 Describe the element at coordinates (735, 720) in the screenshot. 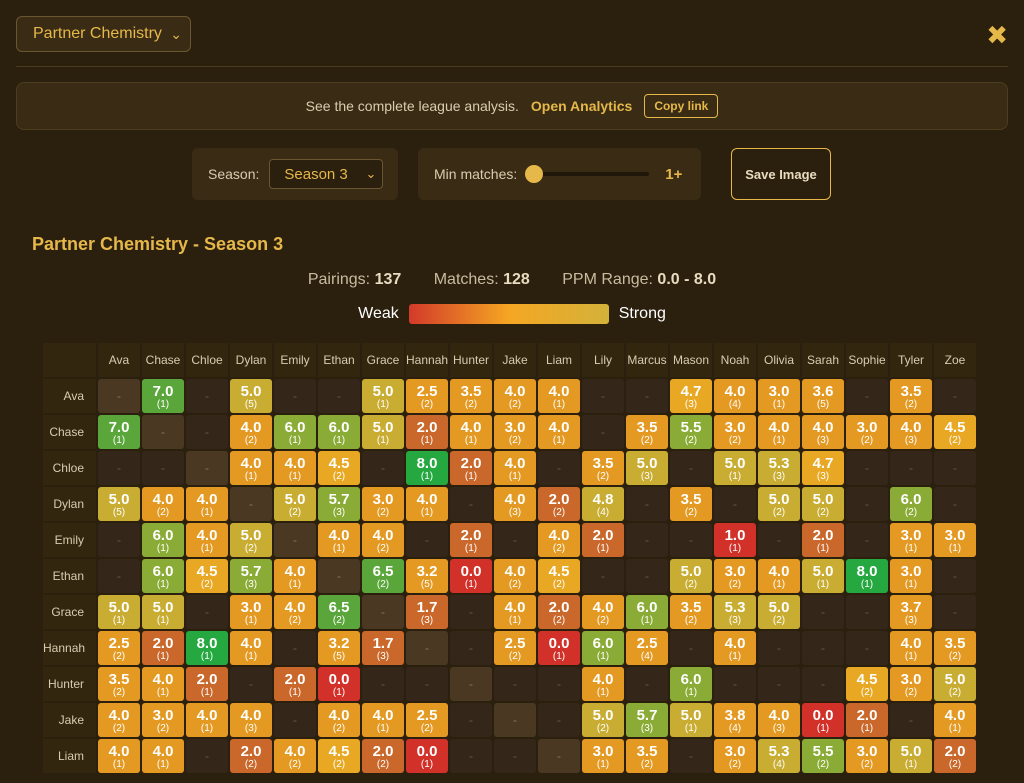

I see `matrix-cell: 3.8 (4)` at that location.